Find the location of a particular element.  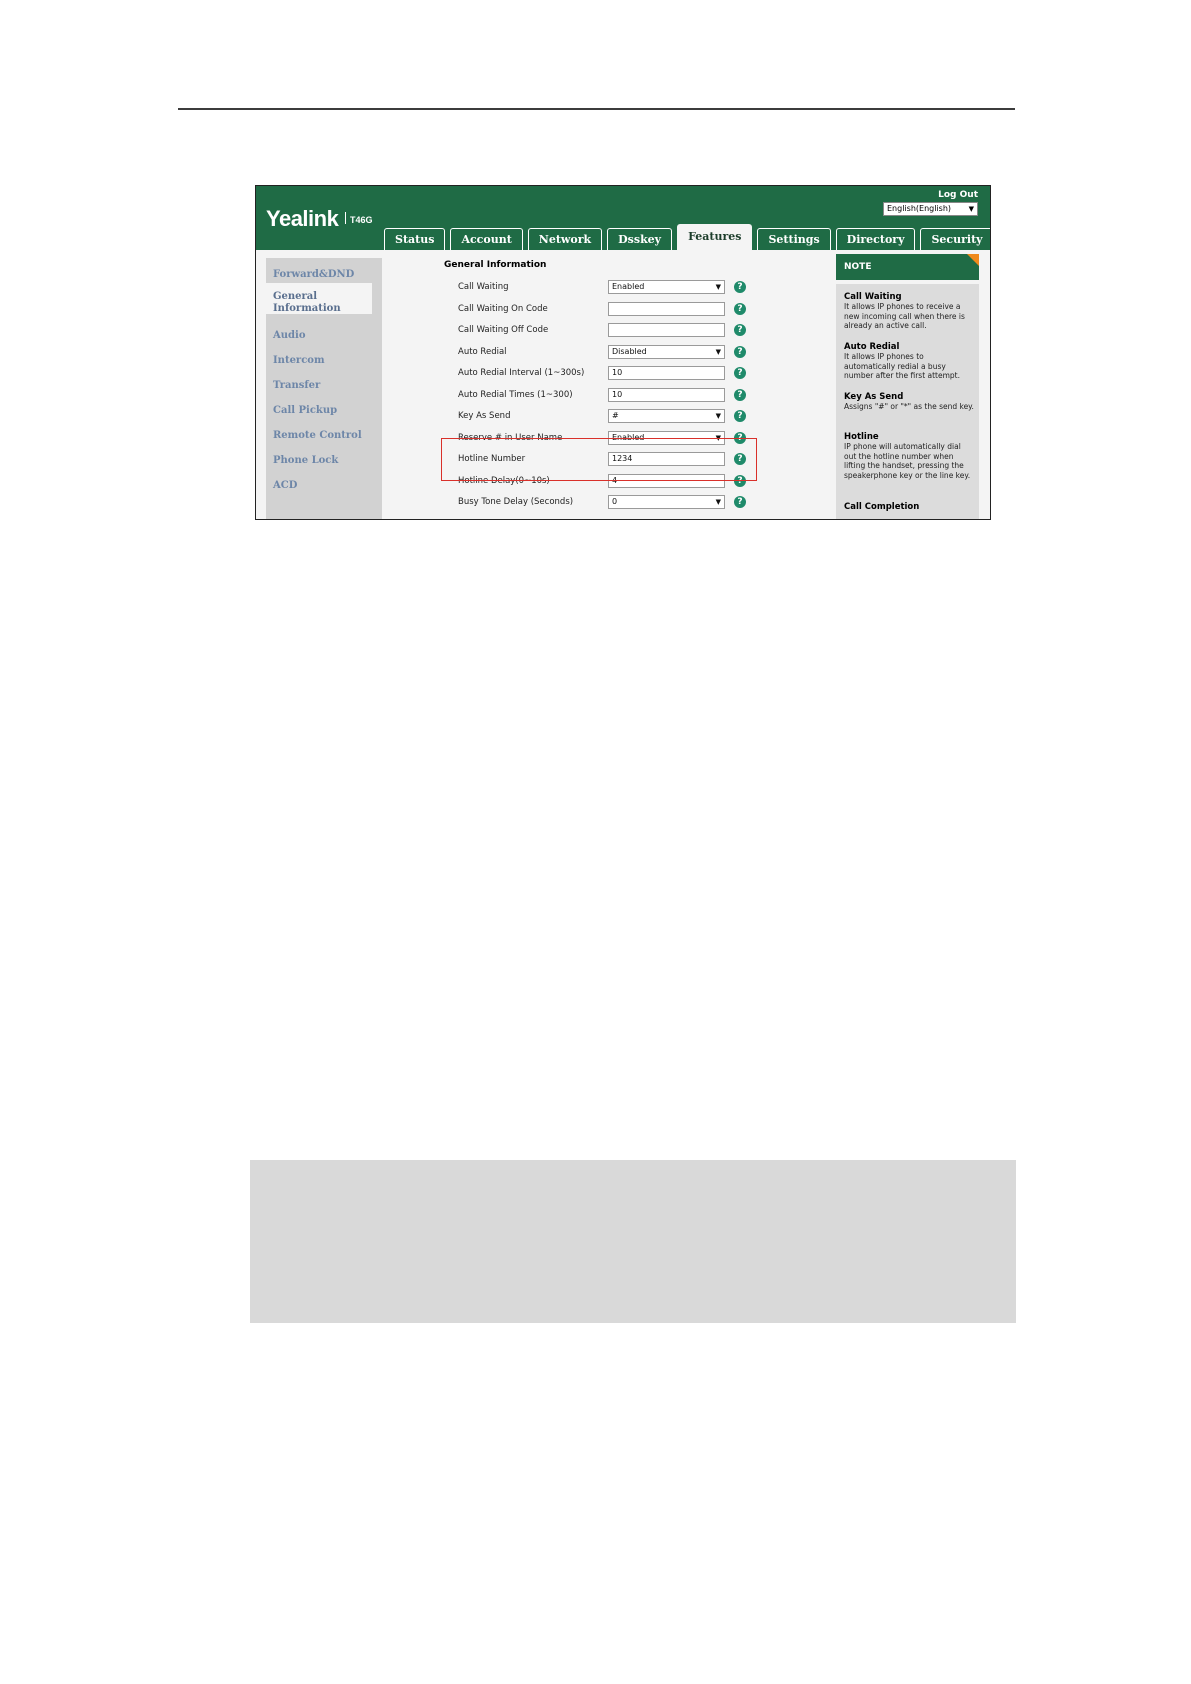

busy-tone-delay-select: 0 ▼ is located at coordinates (666, 502).